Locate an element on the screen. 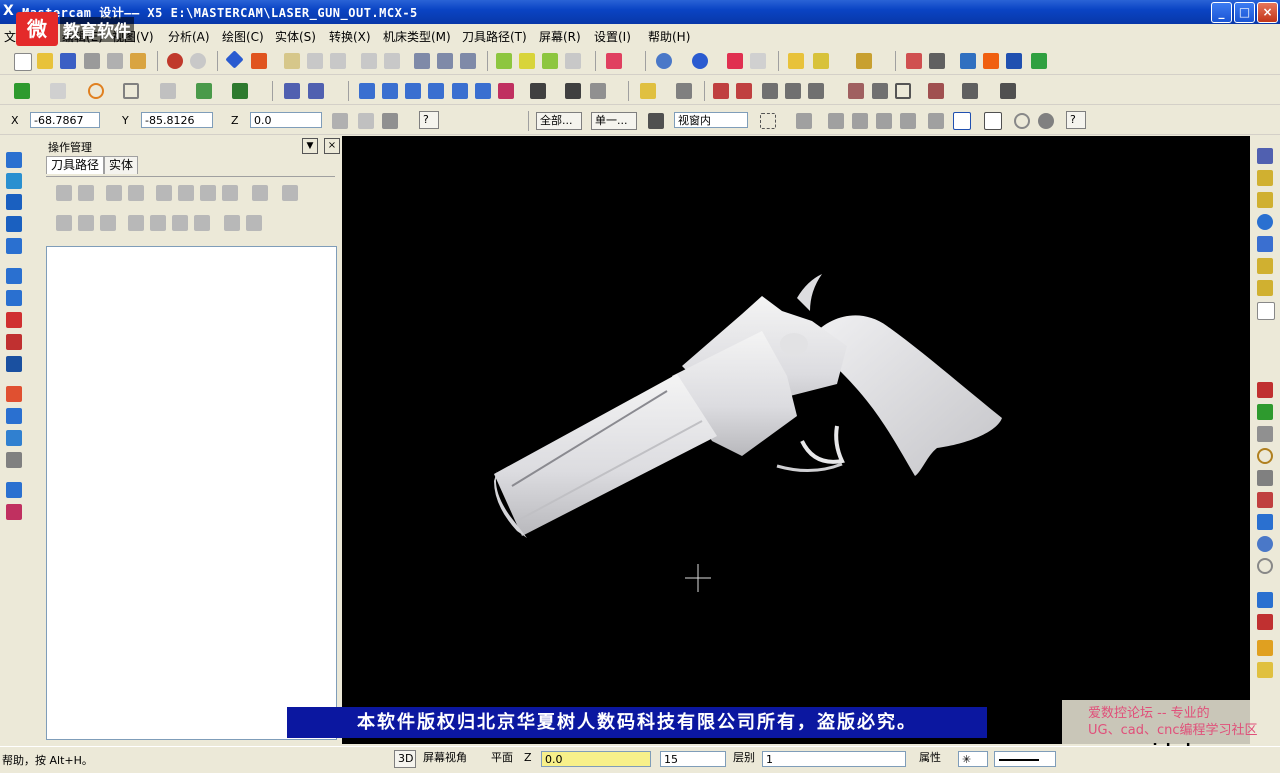 This screenshot has height=773, width=1280. menu-list-icon is located at coordinates (744, 91).